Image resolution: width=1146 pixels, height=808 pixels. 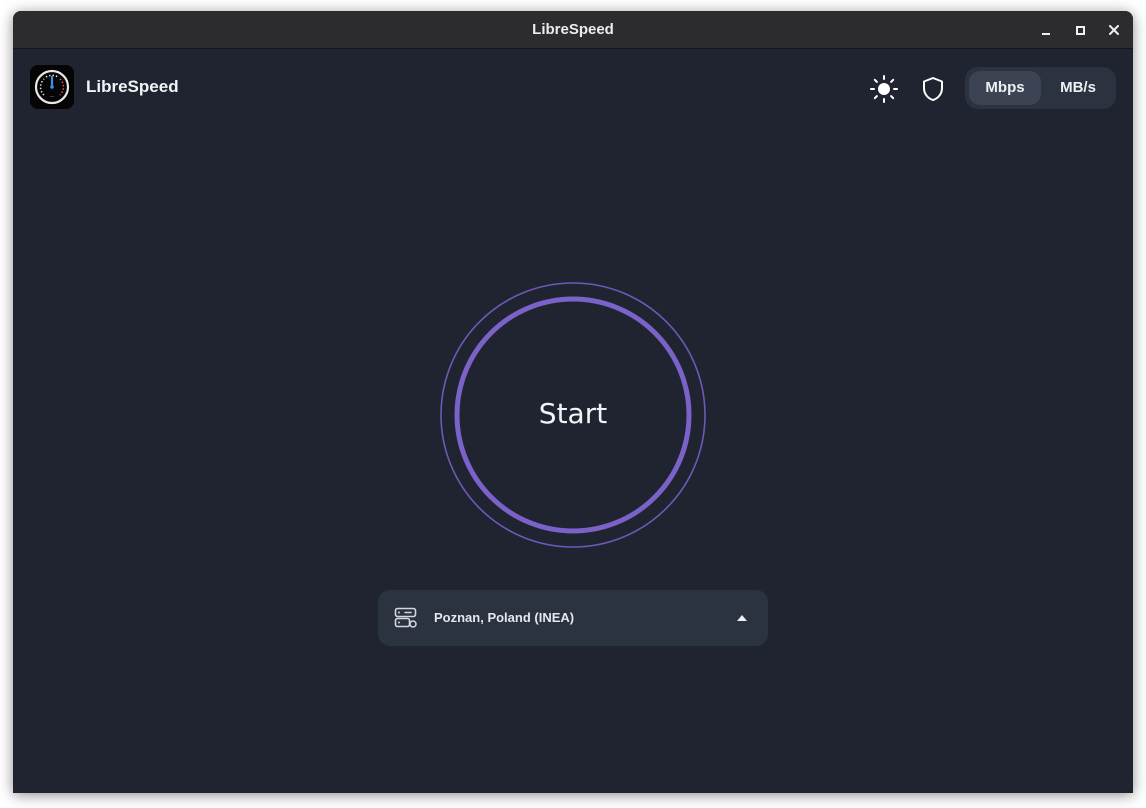 I want to click on close-icon, so click(x=1114, y=30).